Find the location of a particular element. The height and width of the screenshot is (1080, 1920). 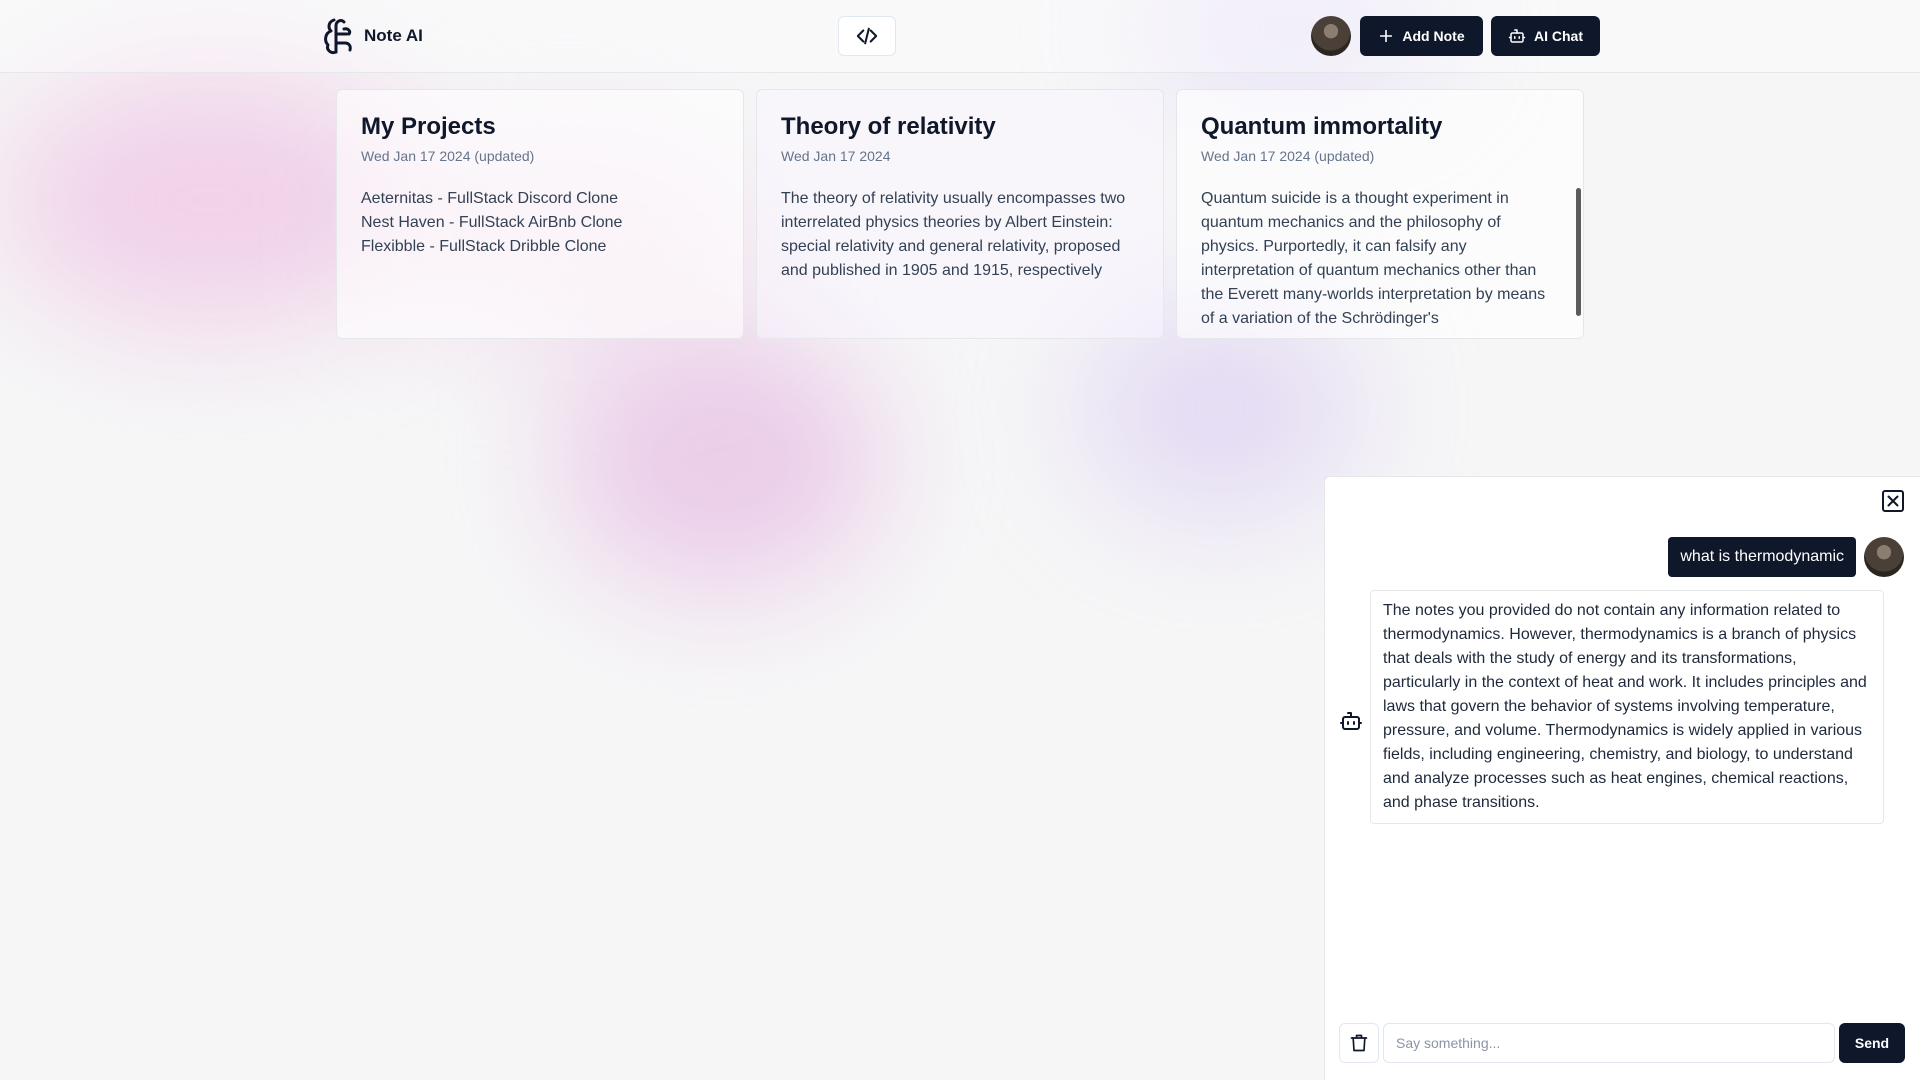

trash-icon is located at coordinates (1359, 1043).